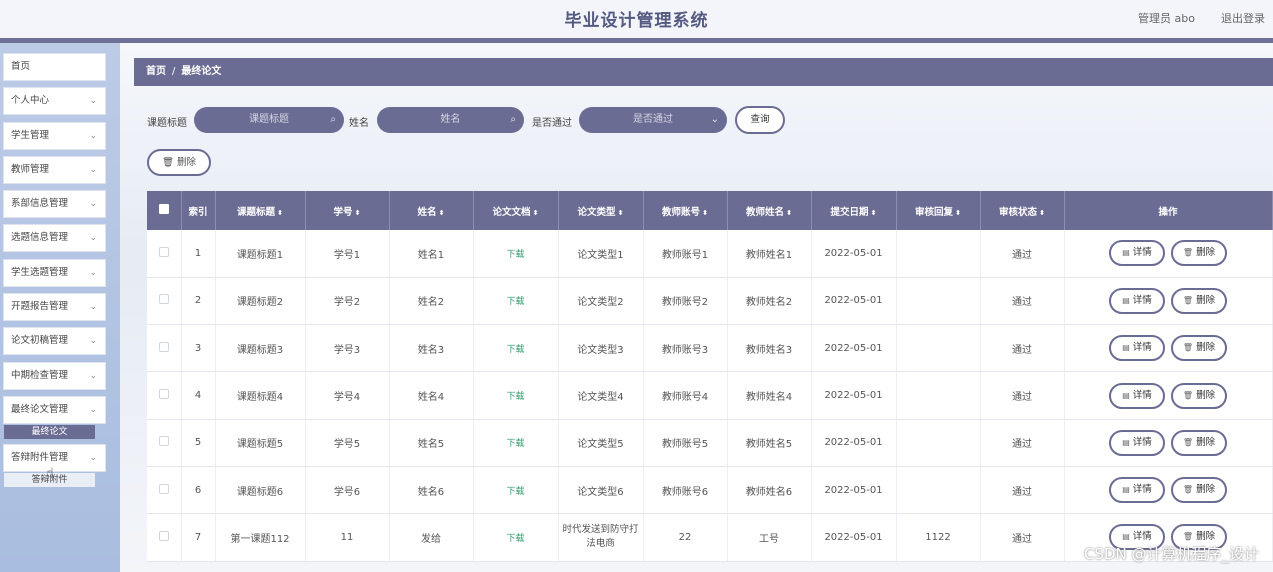 The width and height of the screenshot is (1273, 572). I want to click on sidebar-item-label: 开题报告管理, so click(40, 306).